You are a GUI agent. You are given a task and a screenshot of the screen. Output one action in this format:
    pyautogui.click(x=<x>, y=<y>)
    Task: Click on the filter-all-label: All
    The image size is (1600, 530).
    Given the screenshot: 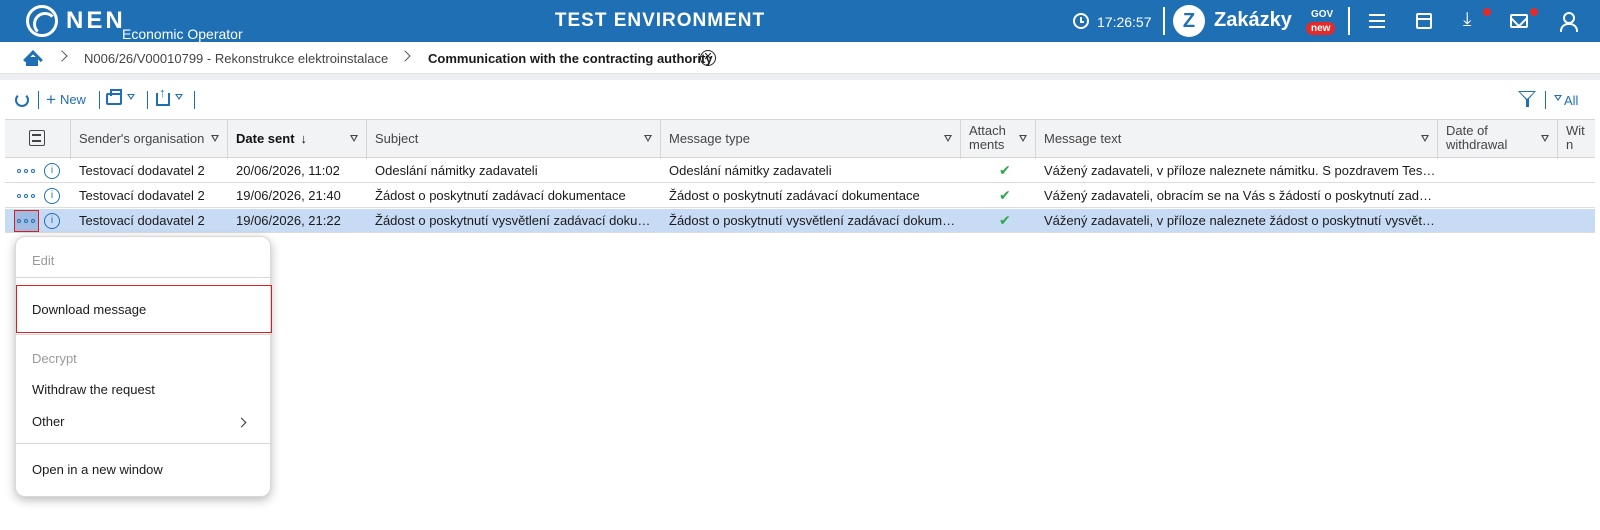 What is the action you would take?
    pyautogui.click(x=1571, y=100)
    